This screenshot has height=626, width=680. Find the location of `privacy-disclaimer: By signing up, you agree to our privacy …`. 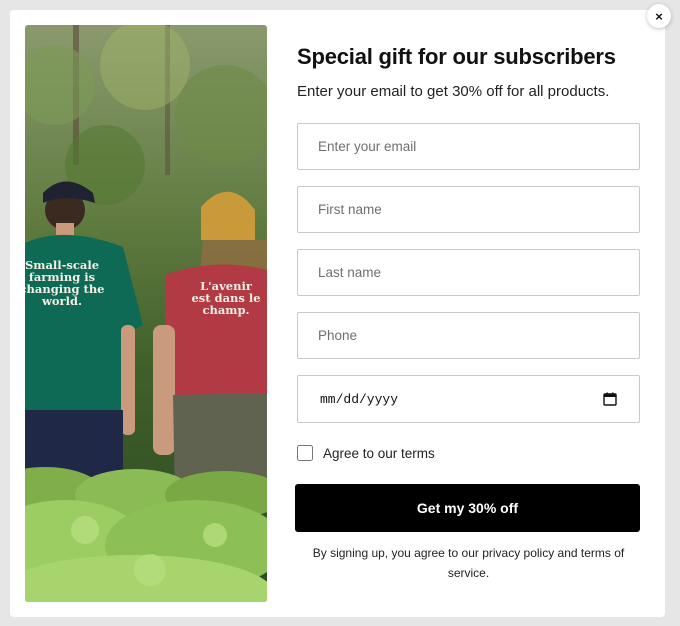

privacy-disclaimer: By signing up, you agree to our privacy … is located at coordinates (468, 563).